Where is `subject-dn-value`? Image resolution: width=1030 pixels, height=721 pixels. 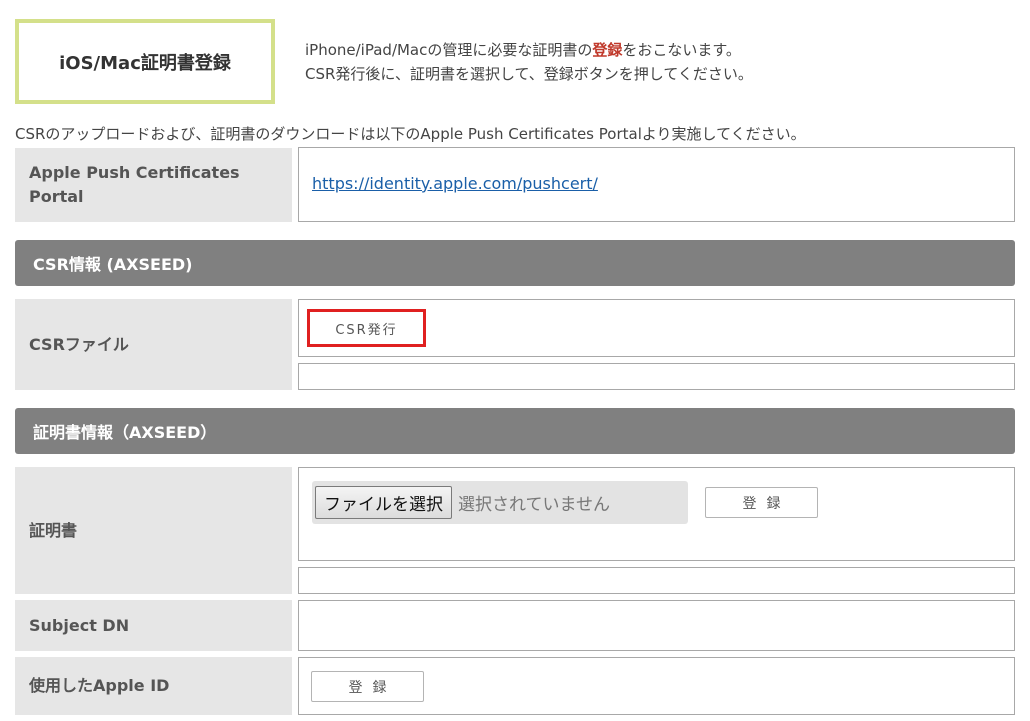
subject-dn-value is located at coordinates (656, 625).